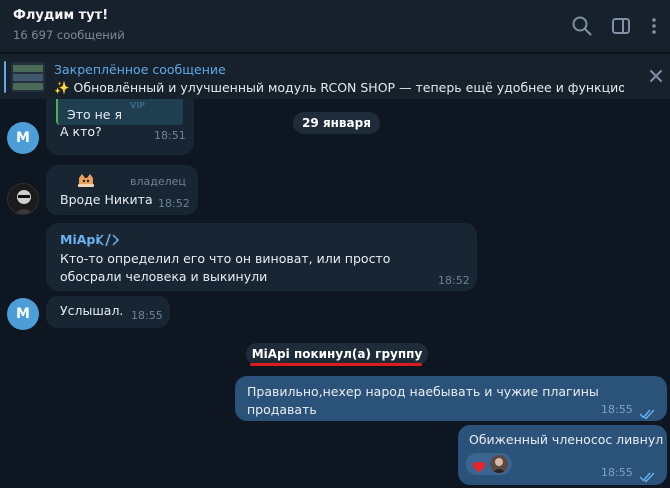  What do you see at coordinates (479, 465) in the screenshot?
I see `heart-icon` at bounding box center [479, 465].